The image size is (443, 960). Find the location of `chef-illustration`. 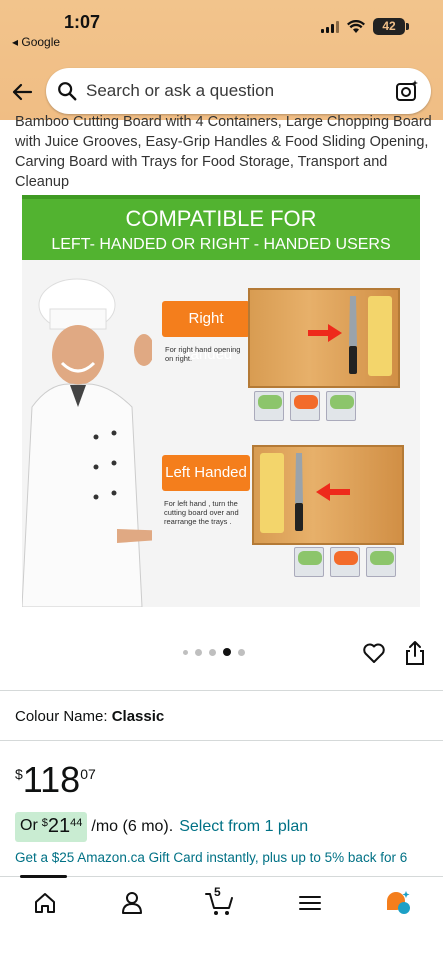

chef-illustration is located at coordinates (87, 442).